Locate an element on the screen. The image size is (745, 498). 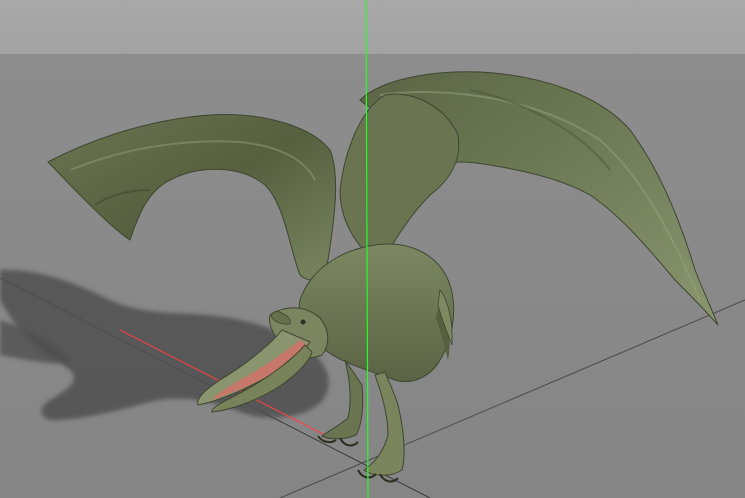
left-wing is located at coordinates (192, 197).